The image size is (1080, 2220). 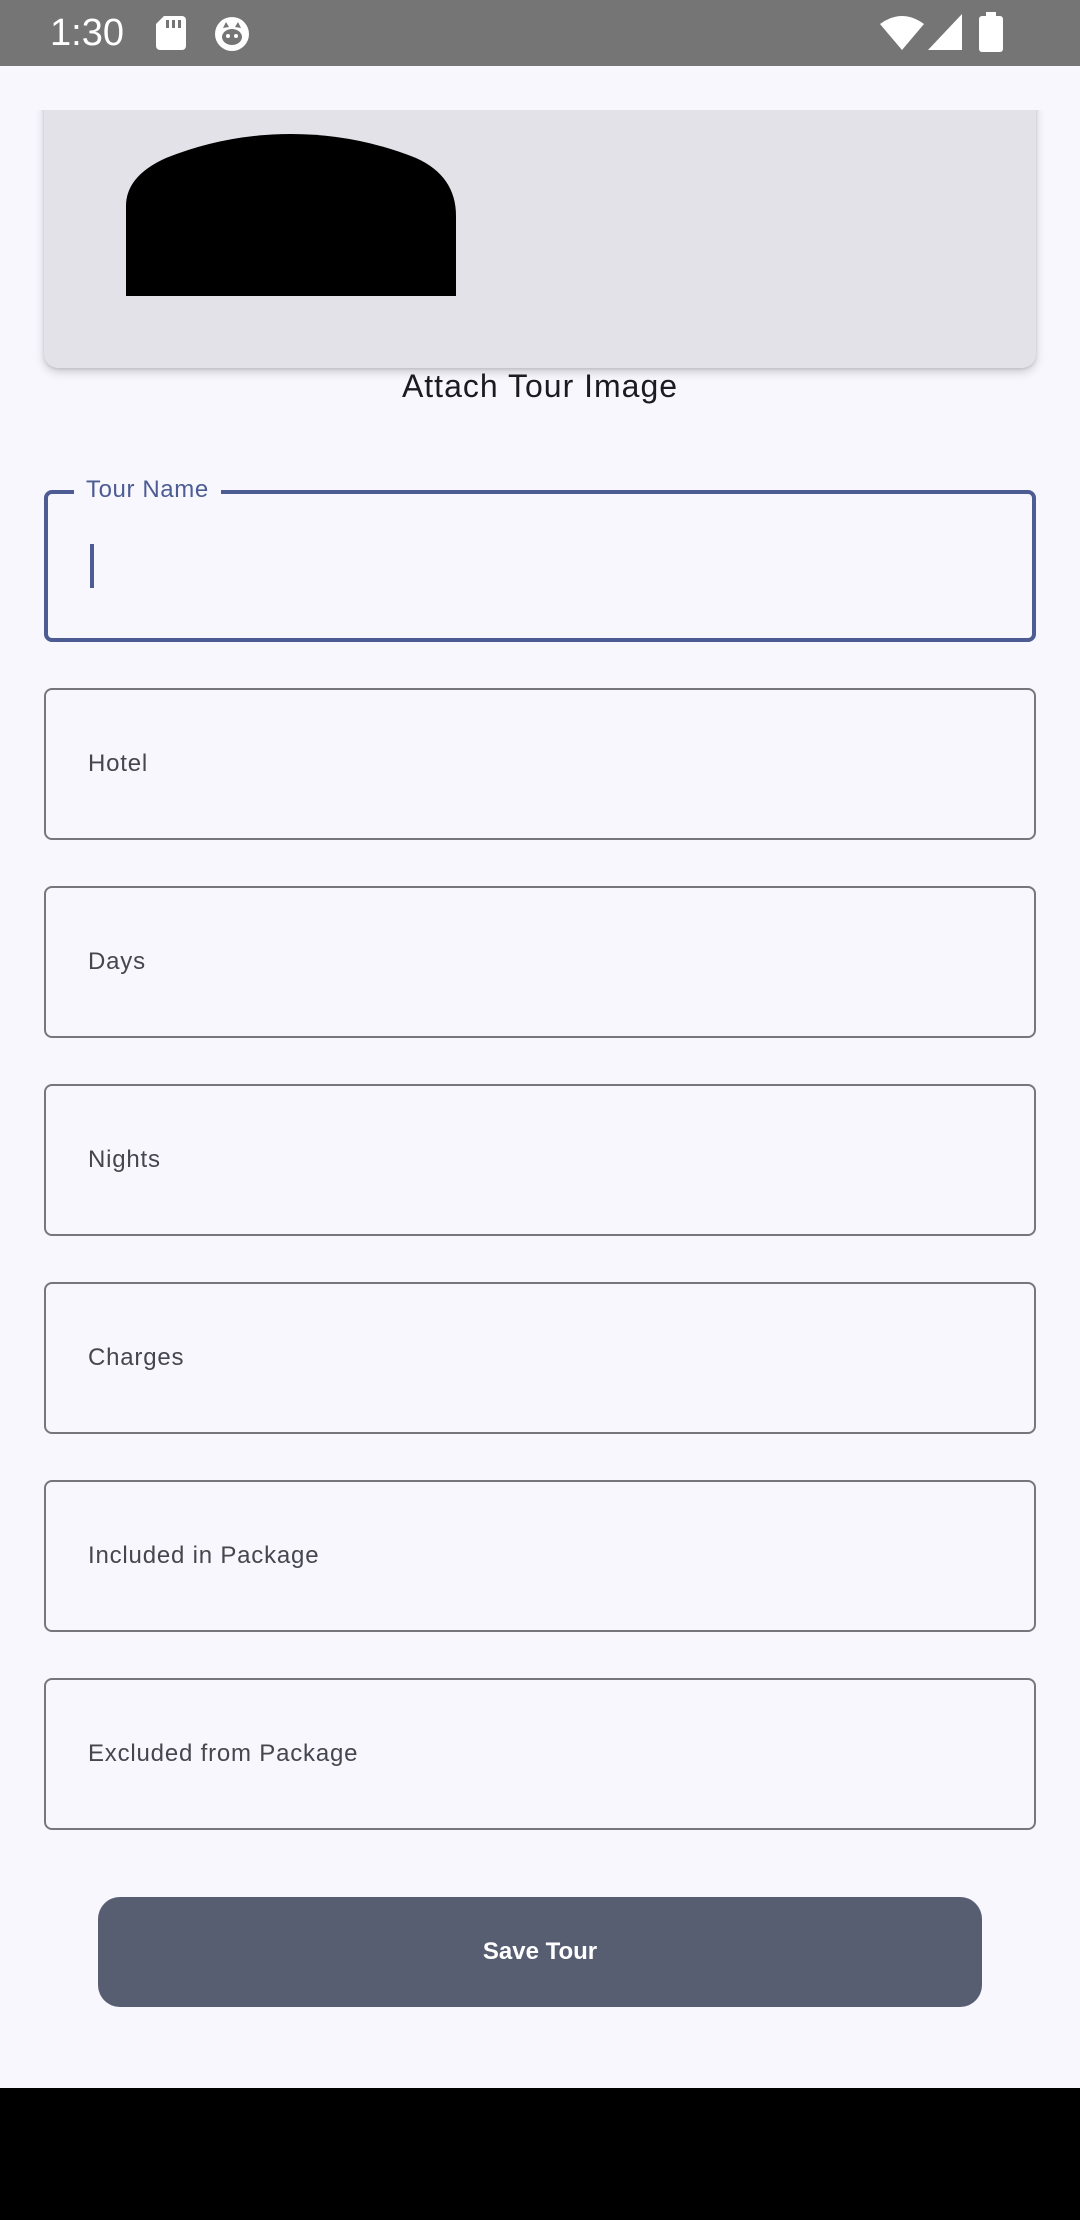 What do you see at coordinates (902, 33) in the screenshot?
I see `wifi-icon` at bounding box center [902, 33].